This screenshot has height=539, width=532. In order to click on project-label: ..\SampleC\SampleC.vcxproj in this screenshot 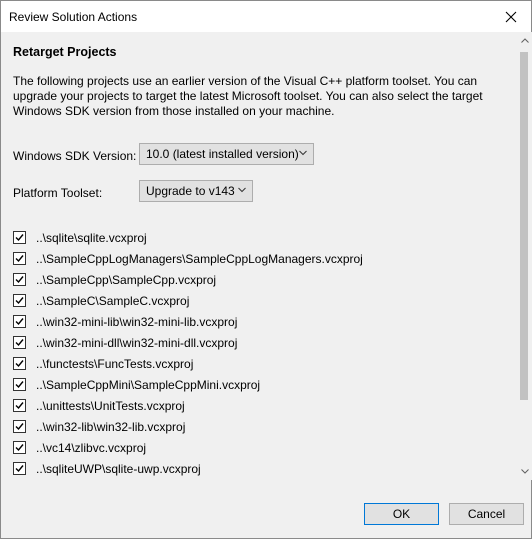, I will do `click(113, 300)`.